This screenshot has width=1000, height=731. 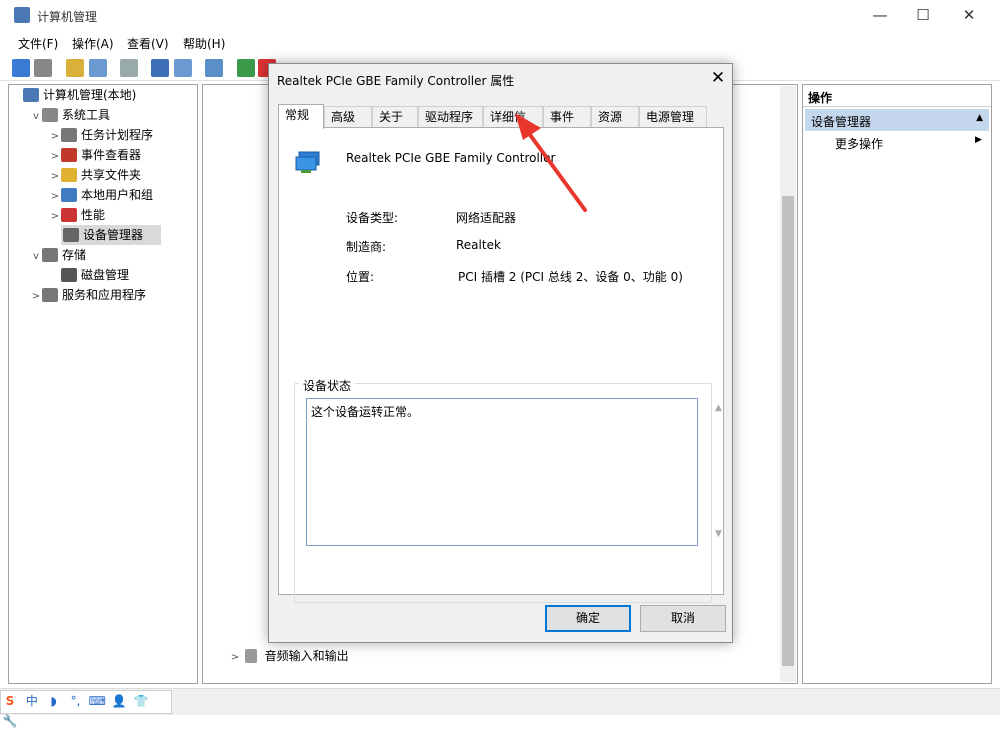 I want to click on view-icon, so click(x=183, y=68).